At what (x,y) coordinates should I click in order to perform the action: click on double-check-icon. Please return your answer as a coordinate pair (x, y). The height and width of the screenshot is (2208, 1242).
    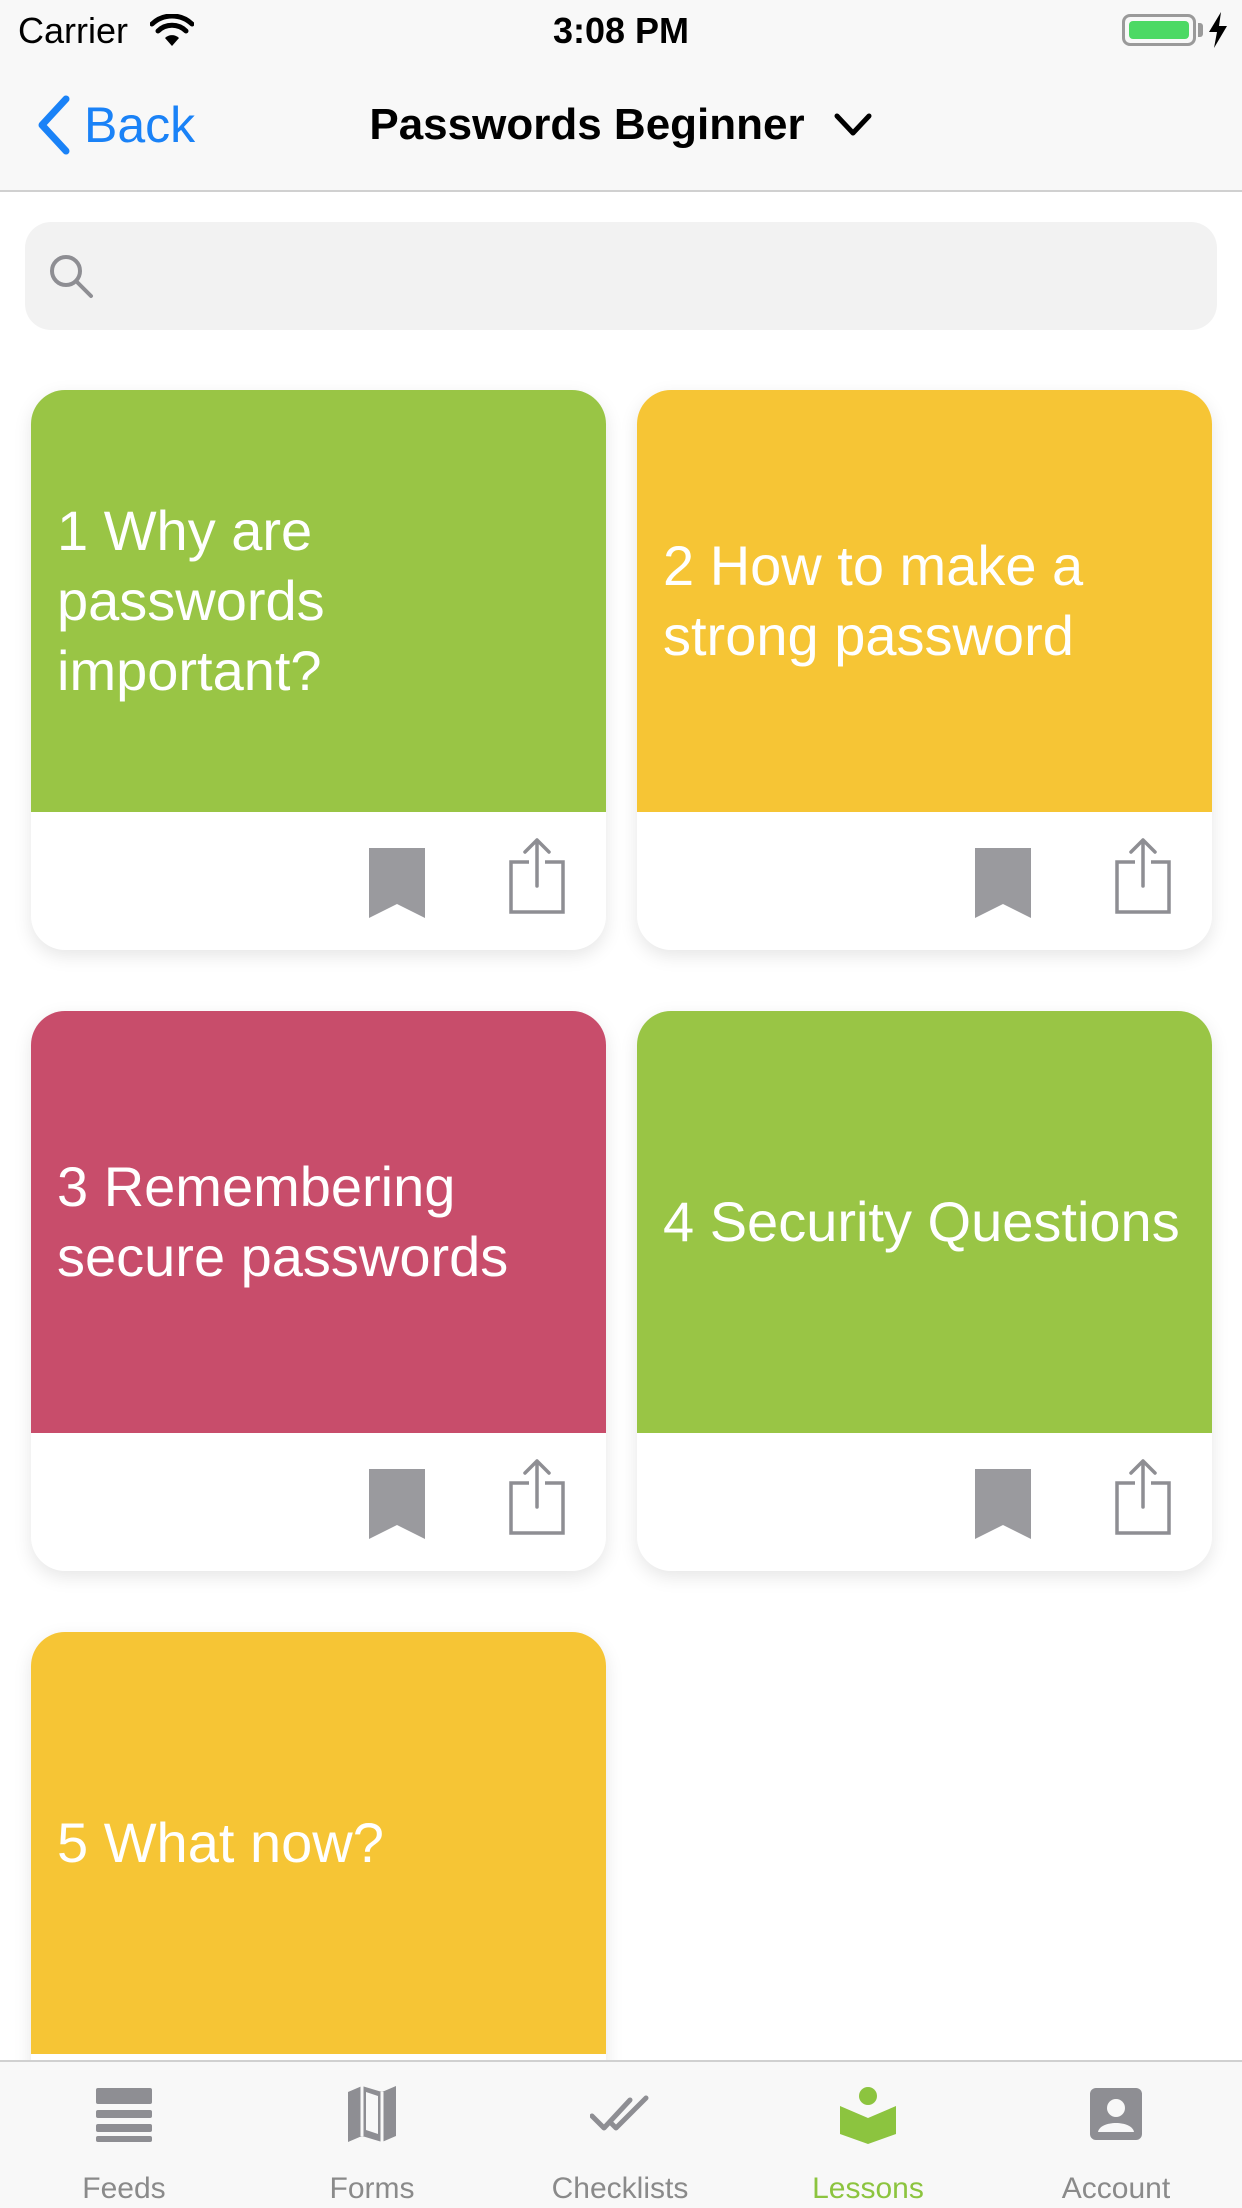
    Looking at the image, I should click on (619, 2113).